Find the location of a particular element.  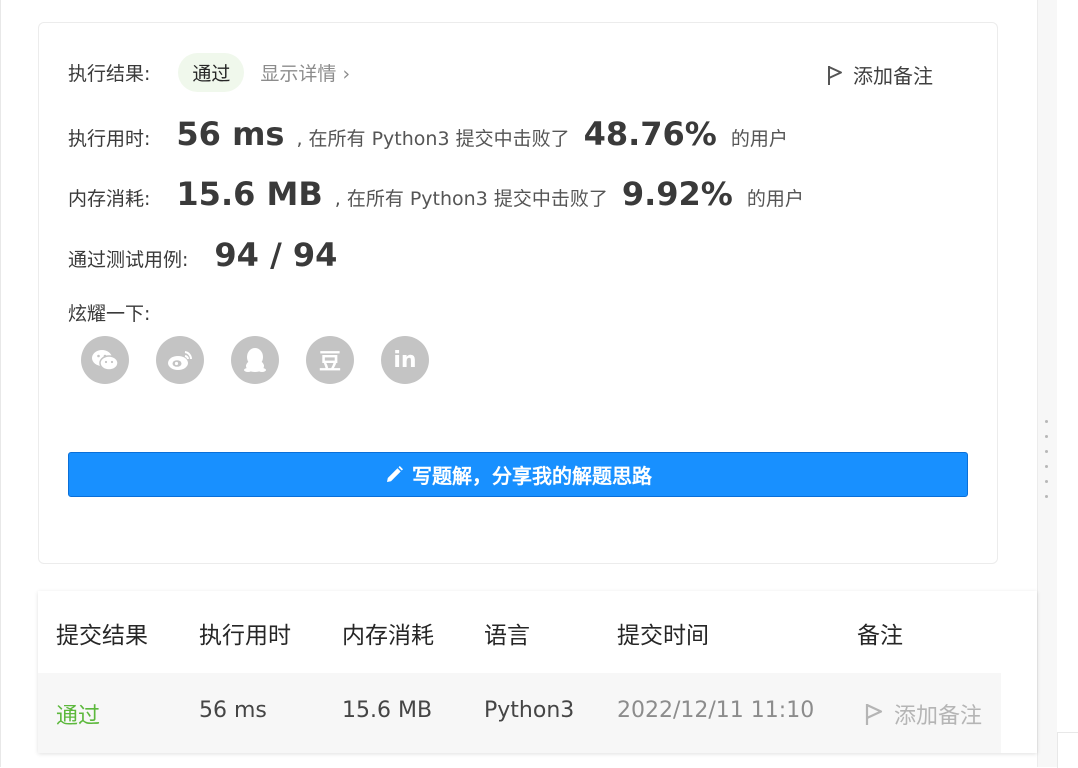

row-status-link: 通过 is located at coordinates (78, 714).